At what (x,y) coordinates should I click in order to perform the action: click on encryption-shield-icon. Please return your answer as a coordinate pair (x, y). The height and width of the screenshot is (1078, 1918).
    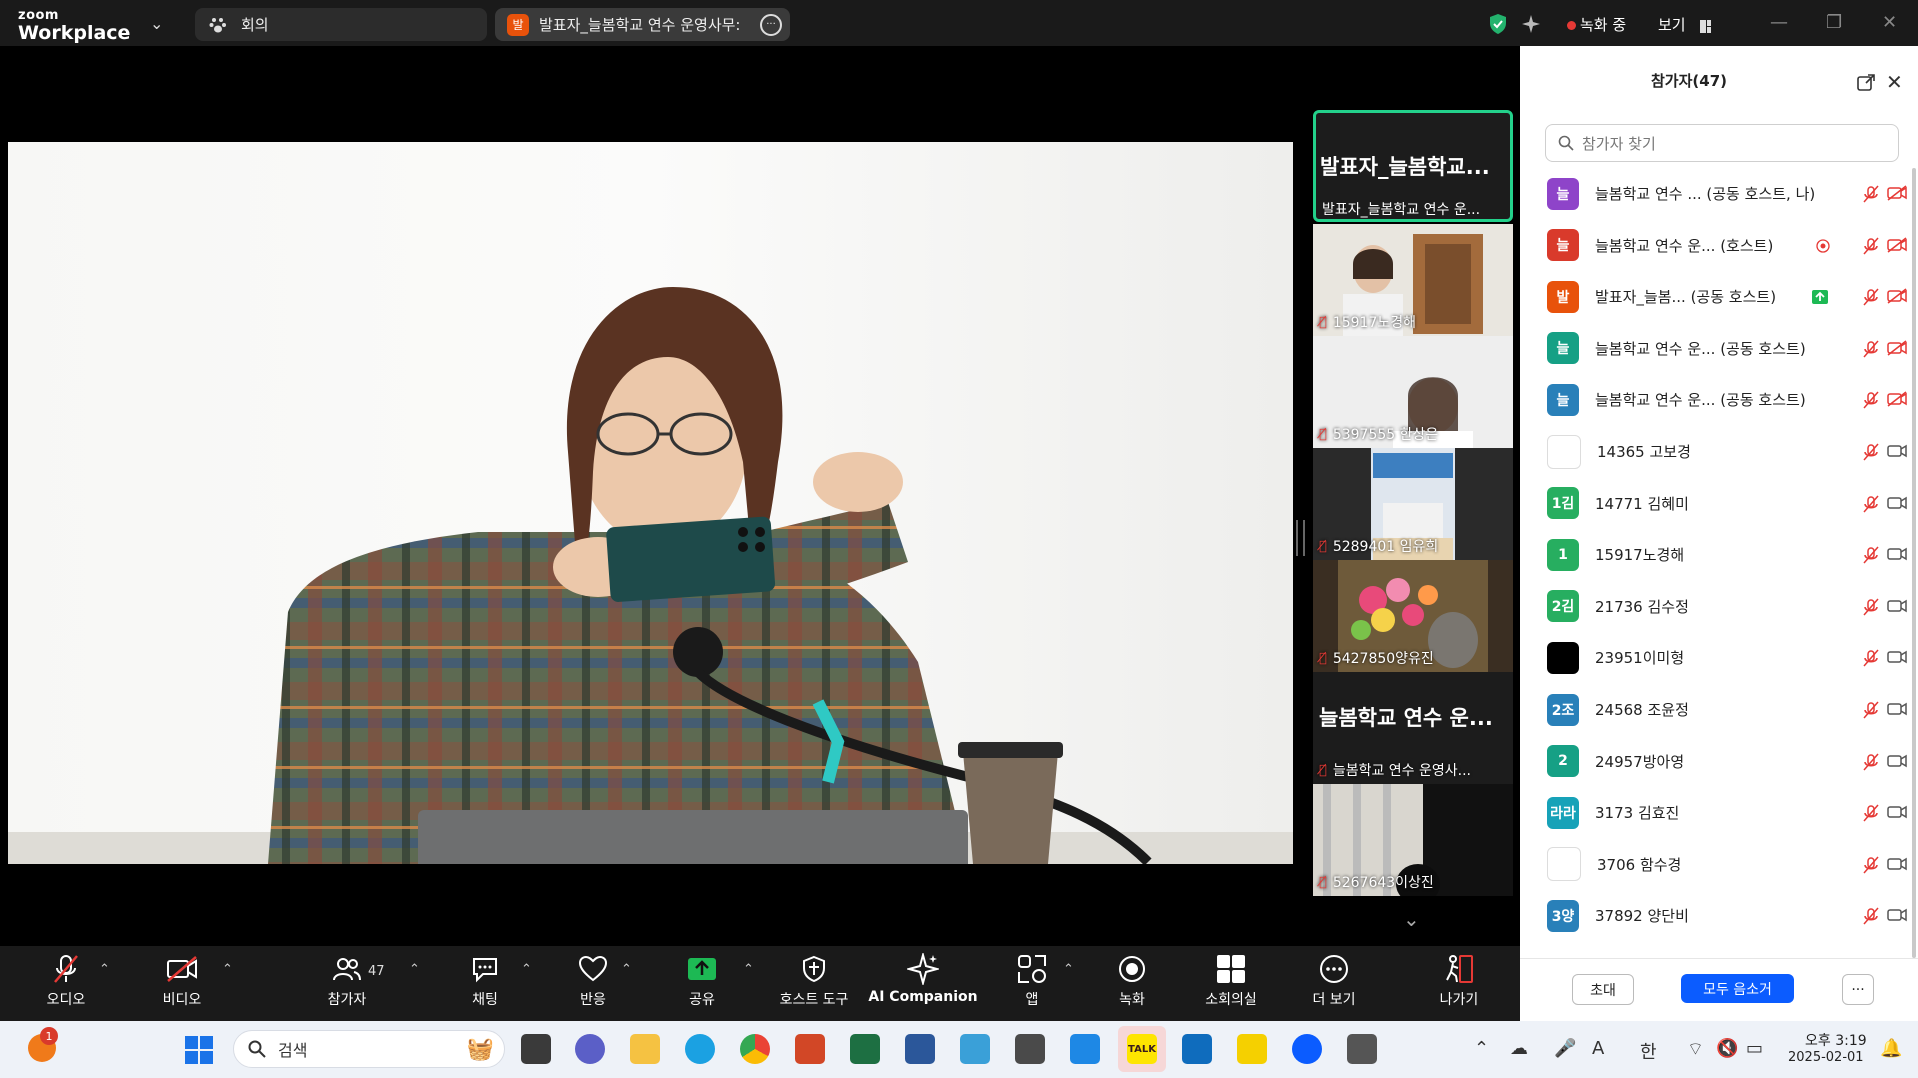
    Looking at the image, I should click on (1498, 26).